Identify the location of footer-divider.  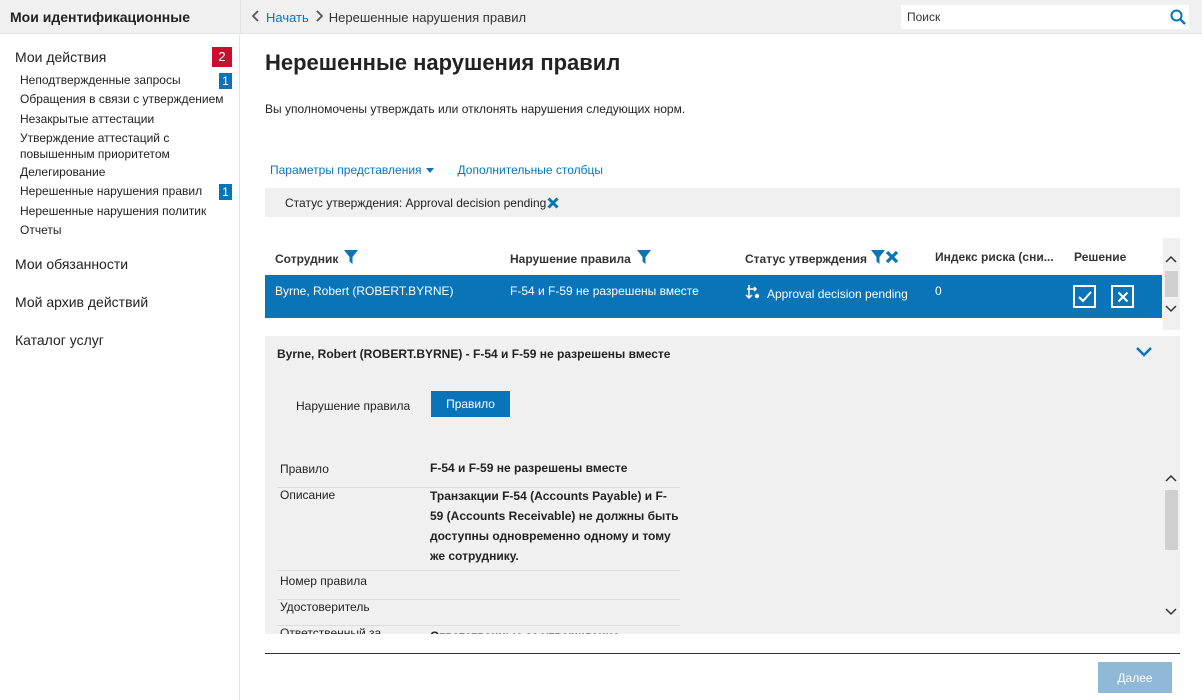
(722, 653).